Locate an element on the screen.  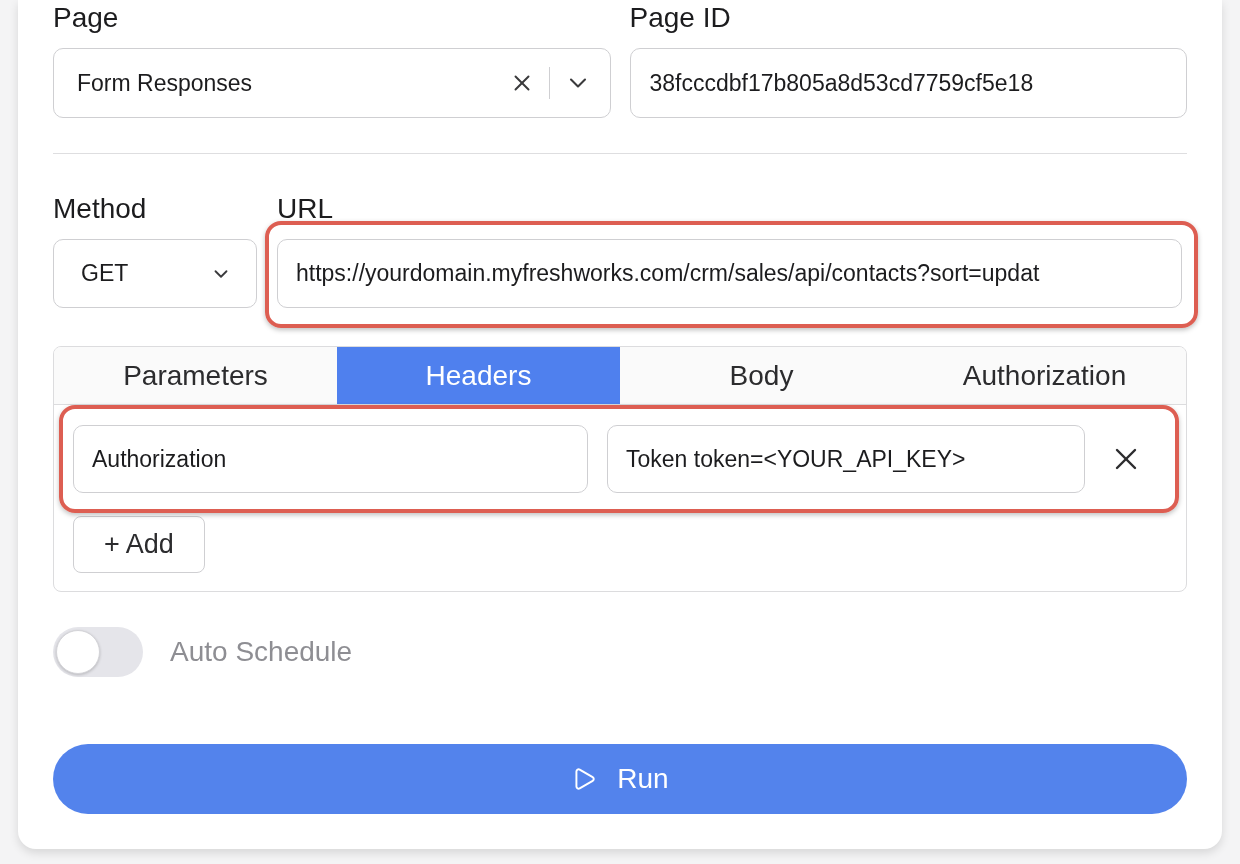
page-id-field: 38fcccdbf17b805a8d53cd7759cf5e18 is located at coordinates (908, 83).